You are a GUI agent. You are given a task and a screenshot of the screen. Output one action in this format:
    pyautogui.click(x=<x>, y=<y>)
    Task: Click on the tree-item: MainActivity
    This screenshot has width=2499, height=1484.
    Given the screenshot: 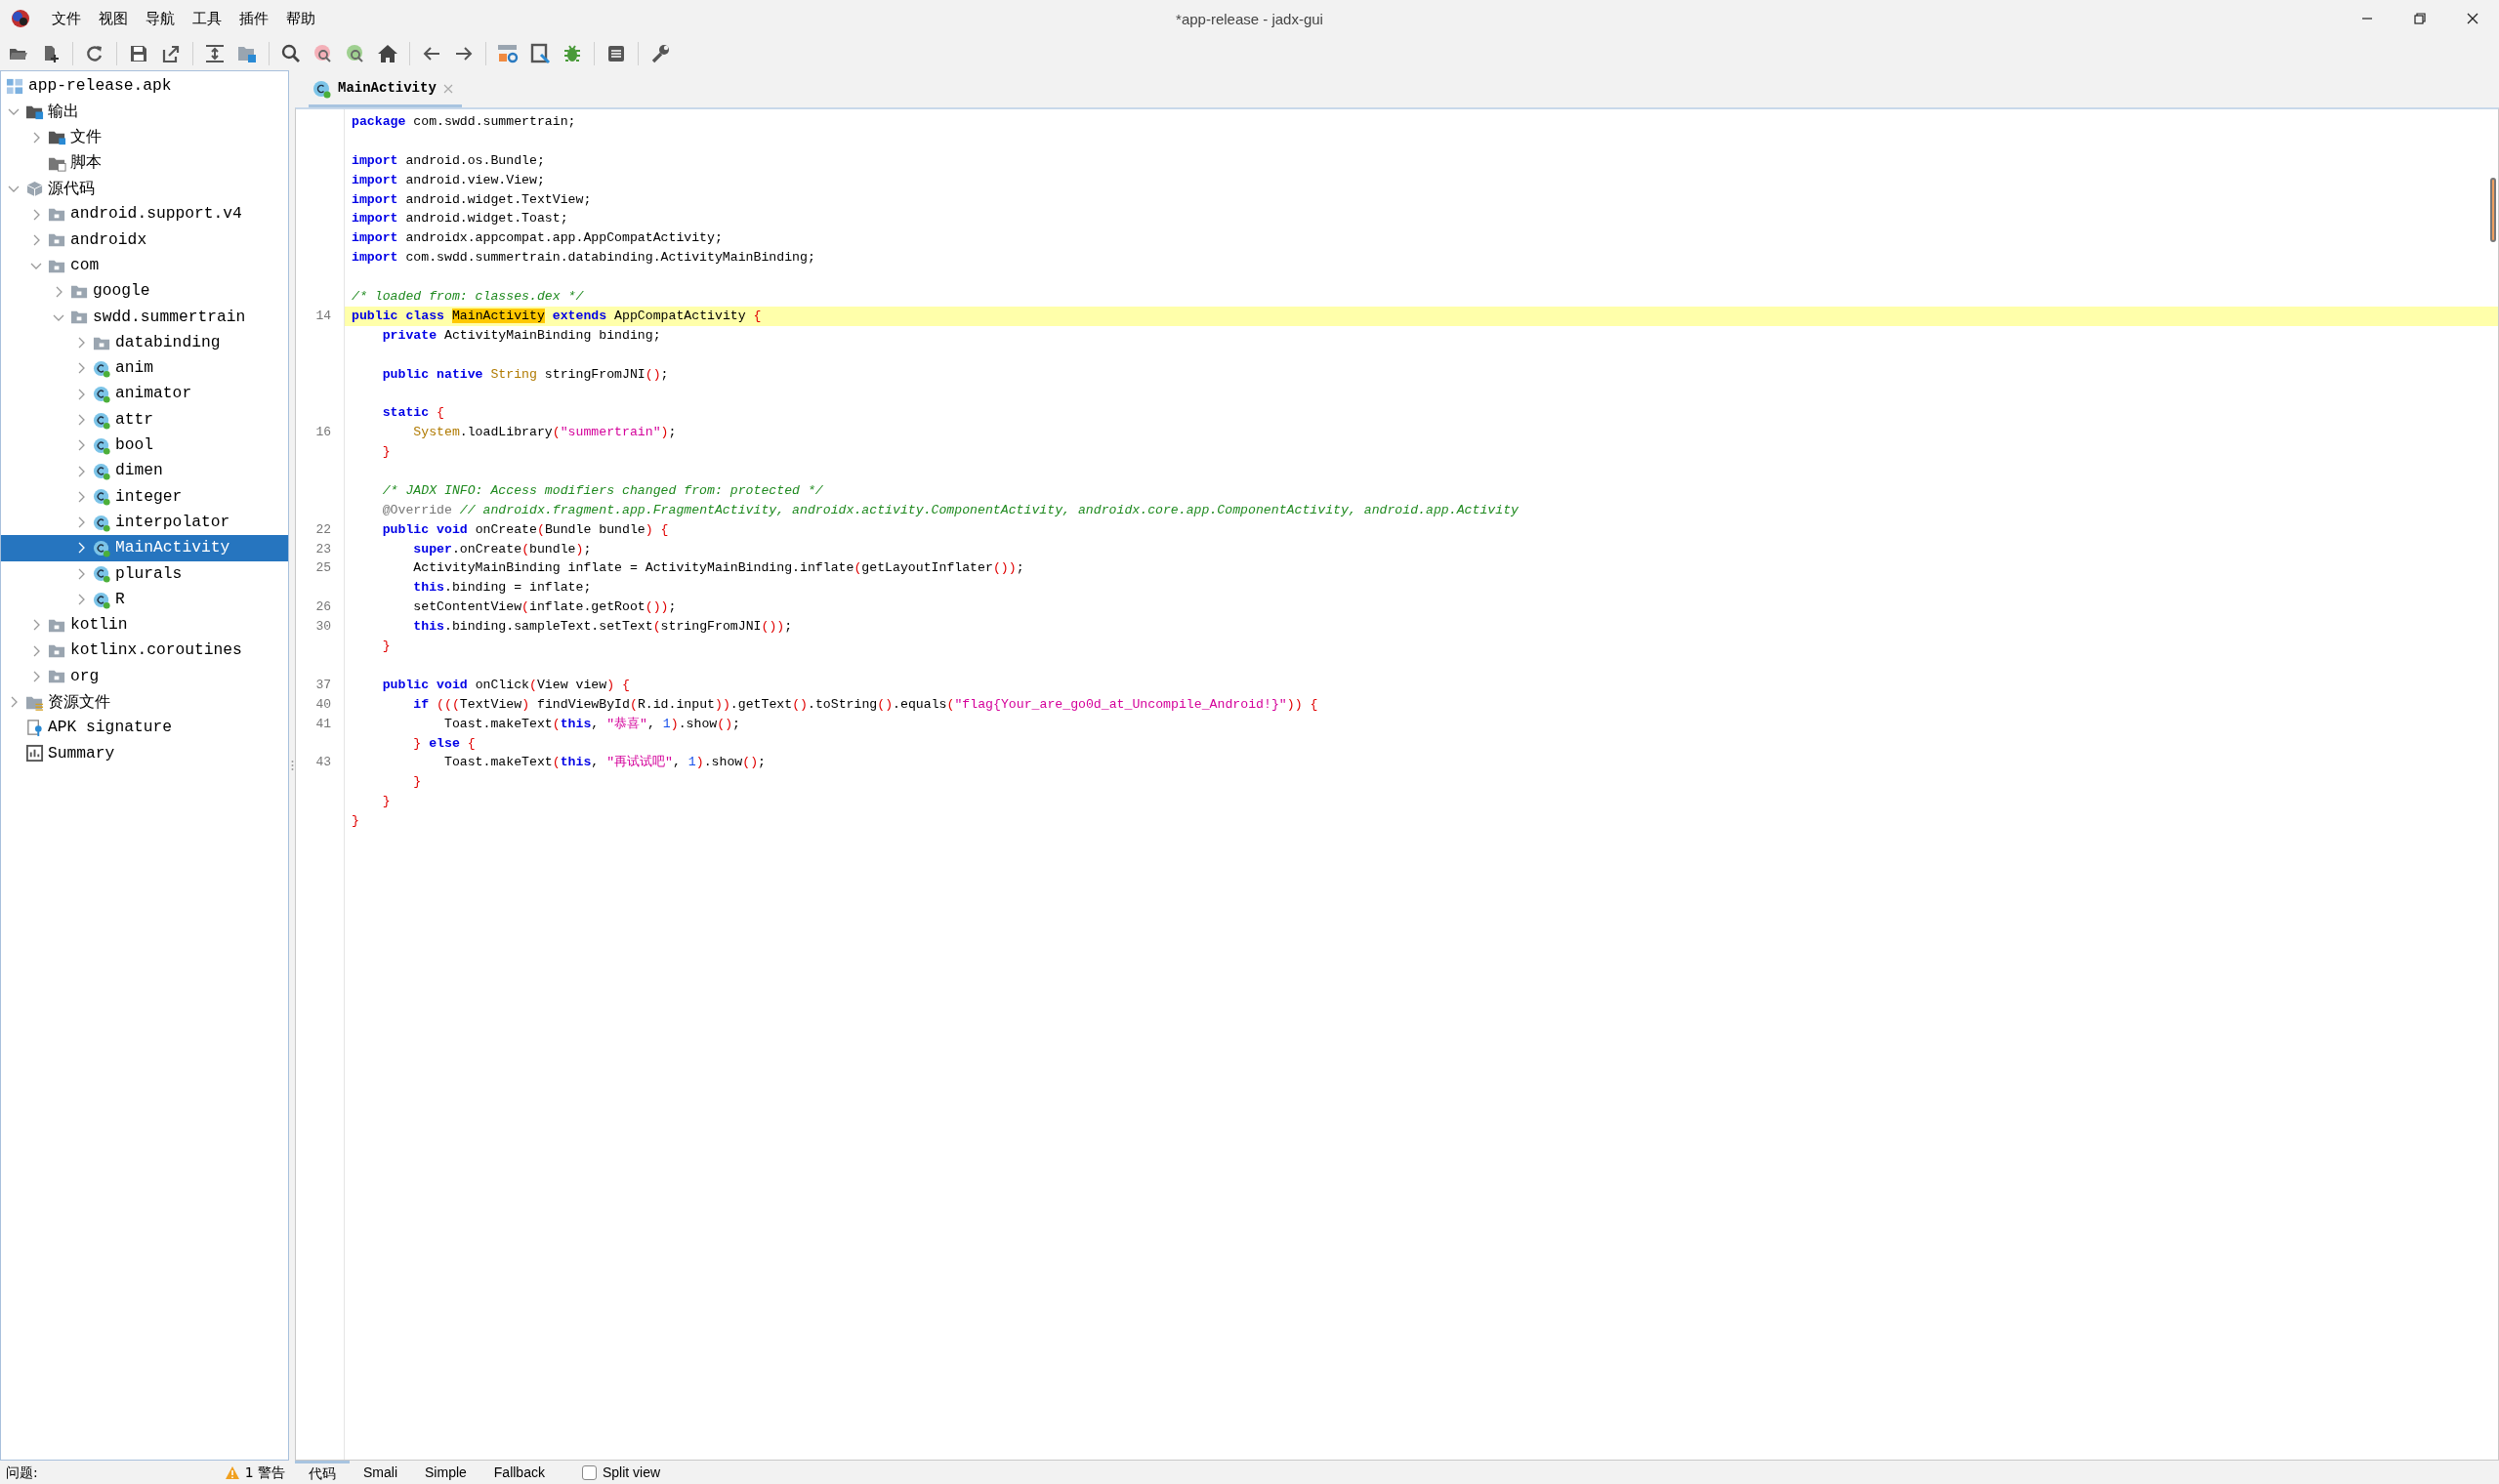 What is the action you would take?
    pyautogui.click(x=144, y=548)
    